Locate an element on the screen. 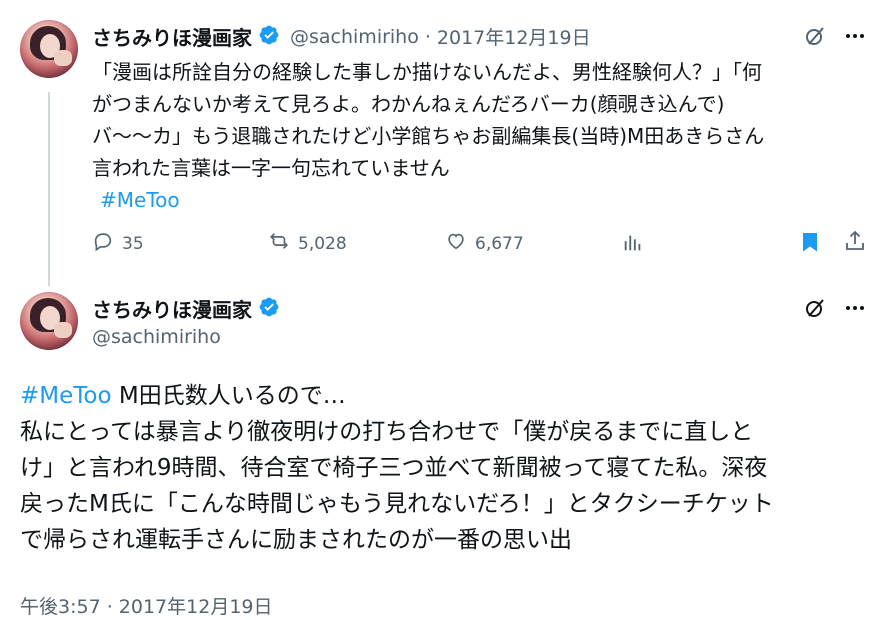  like-icon is located at coordinates (456, 243).